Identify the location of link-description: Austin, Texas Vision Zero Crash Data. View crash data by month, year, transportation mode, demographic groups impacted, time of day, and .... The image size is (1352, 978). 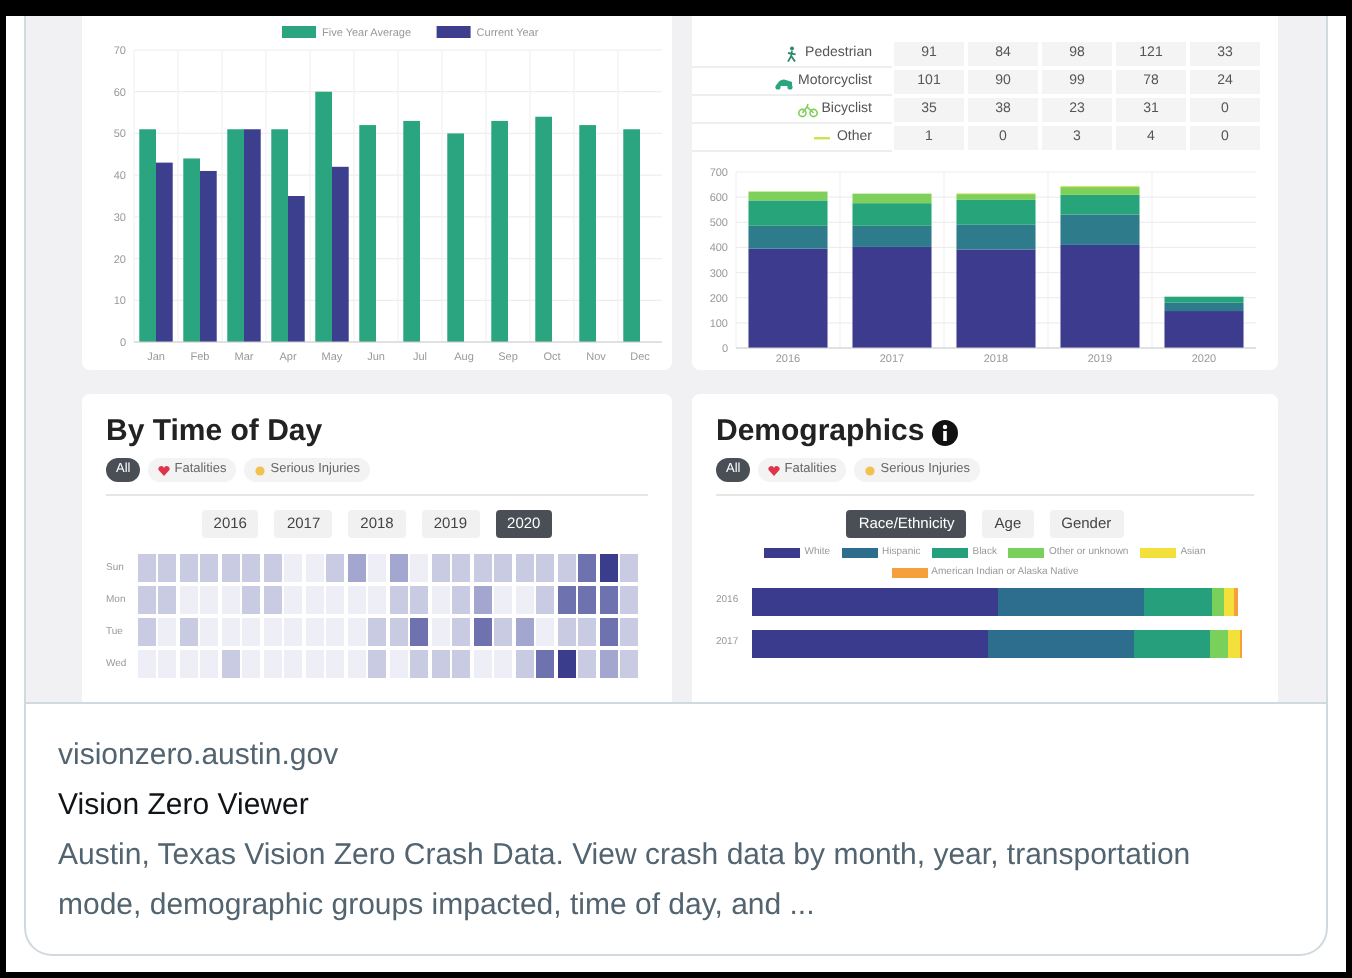
(625, 881).